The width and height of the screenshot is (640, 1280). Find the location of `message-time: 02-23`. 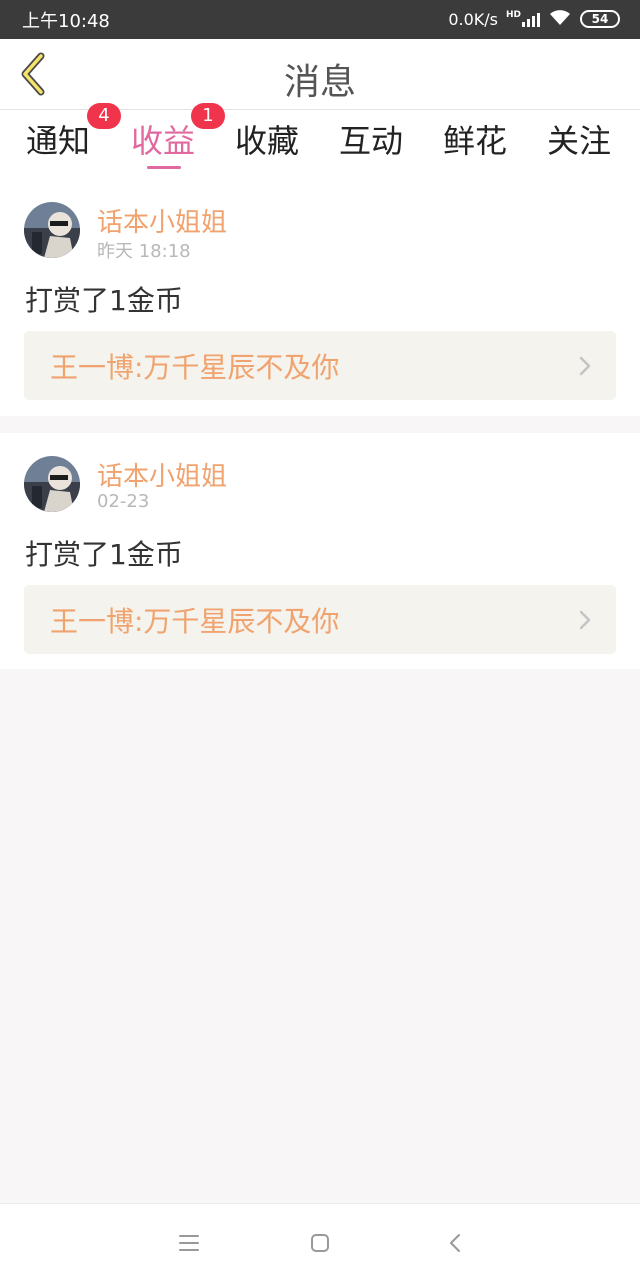

message-time: 02-23 is located at coordinates (123, 501).